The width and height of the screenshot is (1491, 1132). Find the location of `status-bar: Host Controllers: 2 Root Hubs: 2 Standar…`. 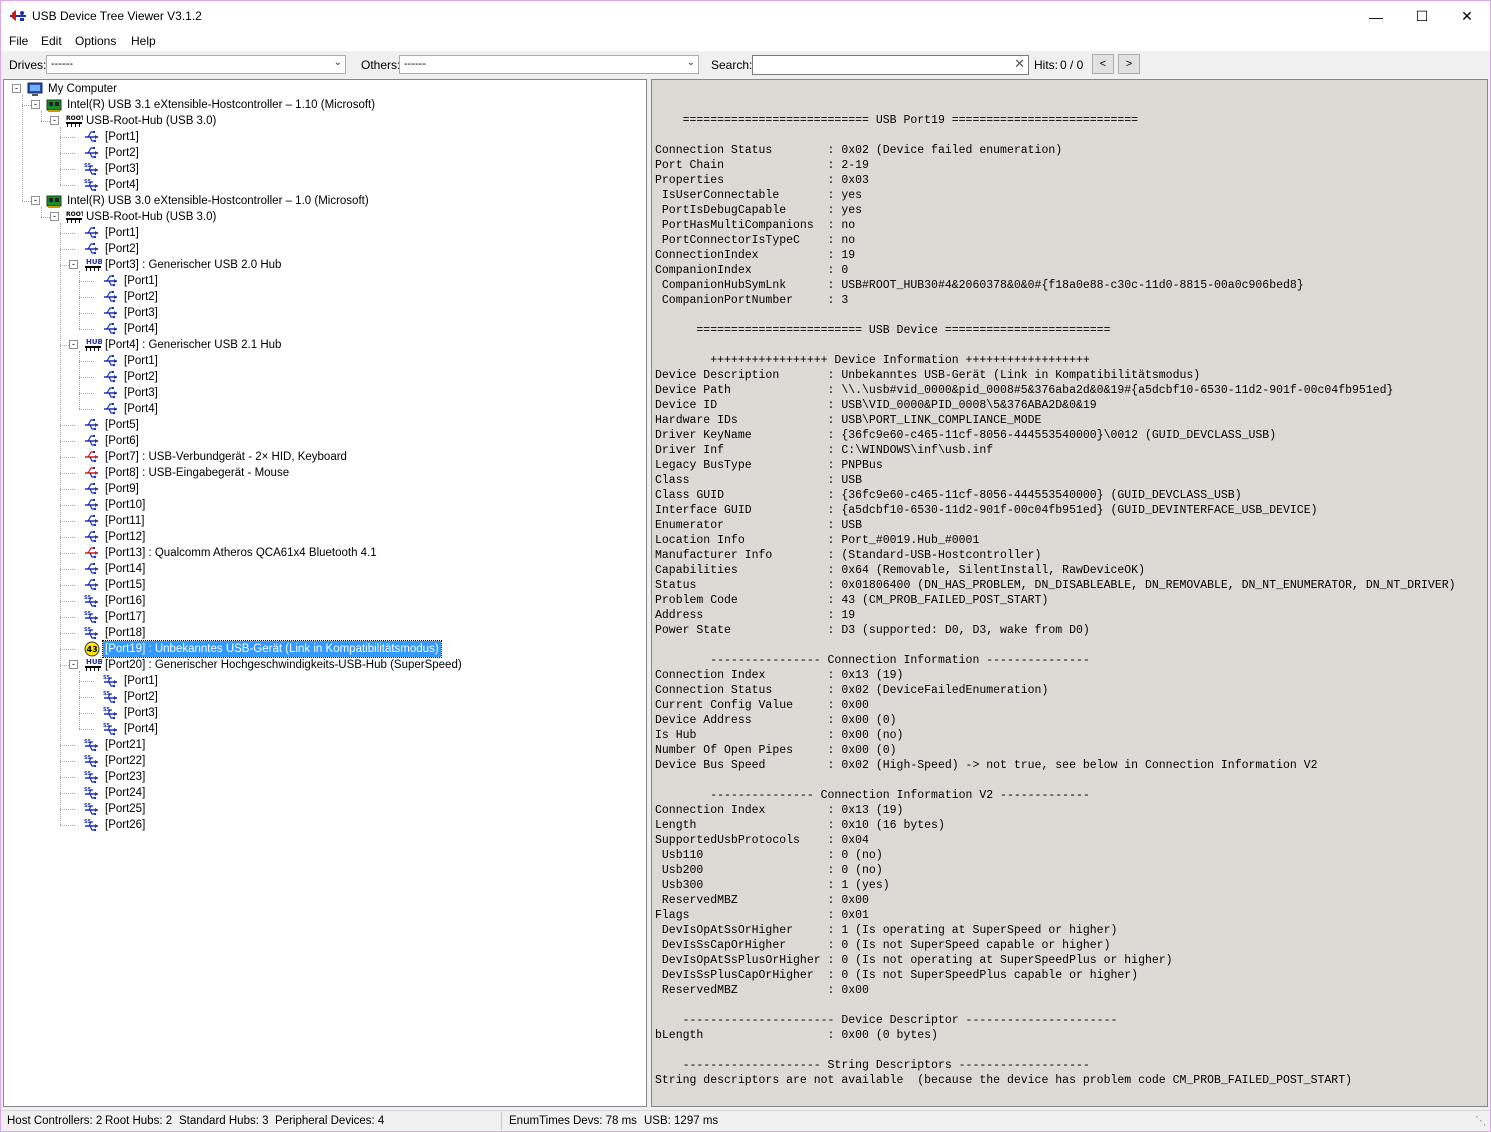

status-bar: Host Controllers: 2 Root Hubs: 2 Standar… is located at coordinates (745, 1120).